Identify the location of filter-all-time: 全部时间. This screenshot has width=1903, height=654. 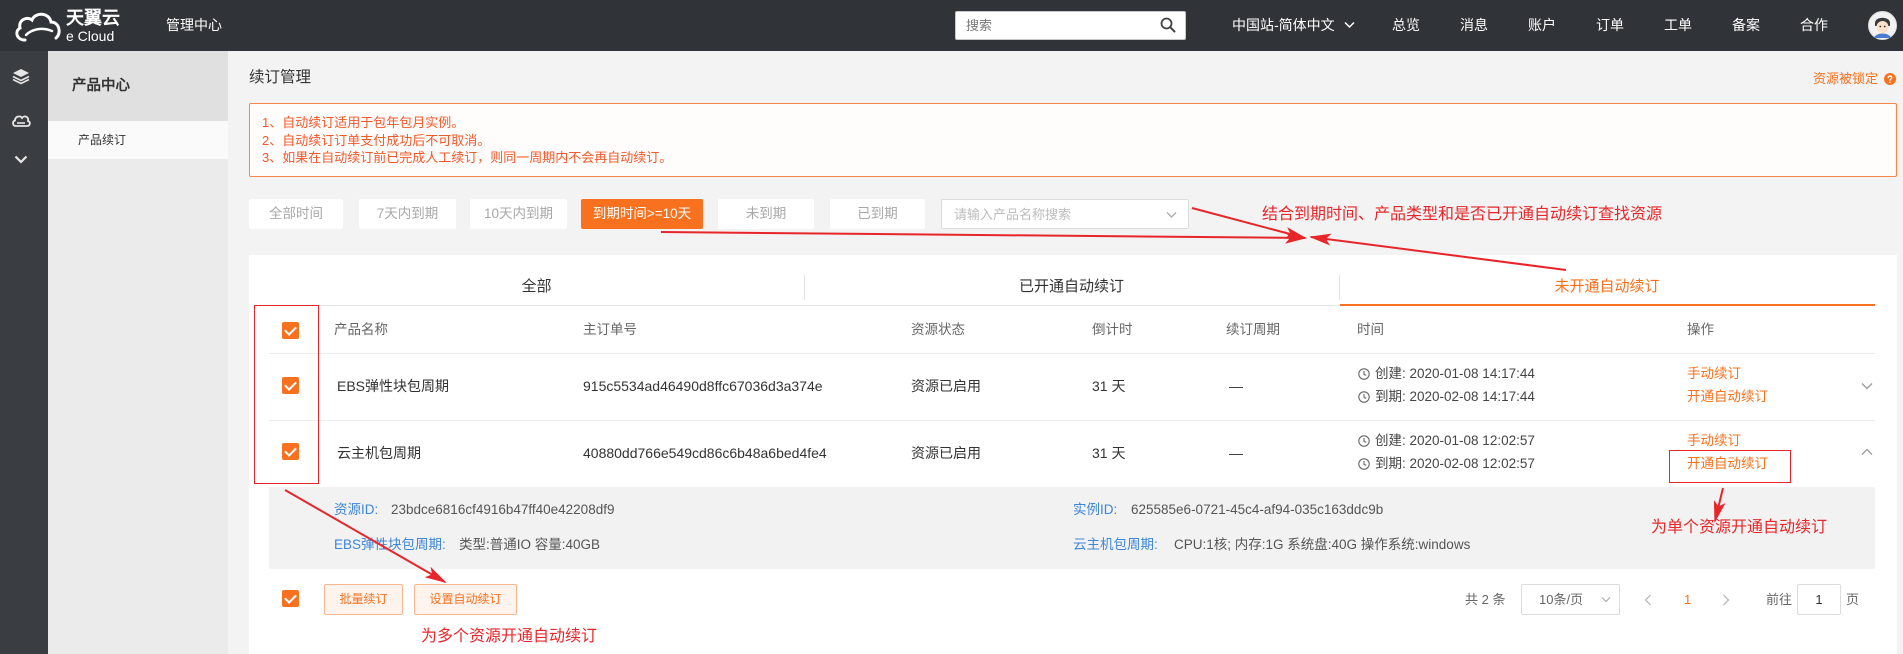
(296, 214).